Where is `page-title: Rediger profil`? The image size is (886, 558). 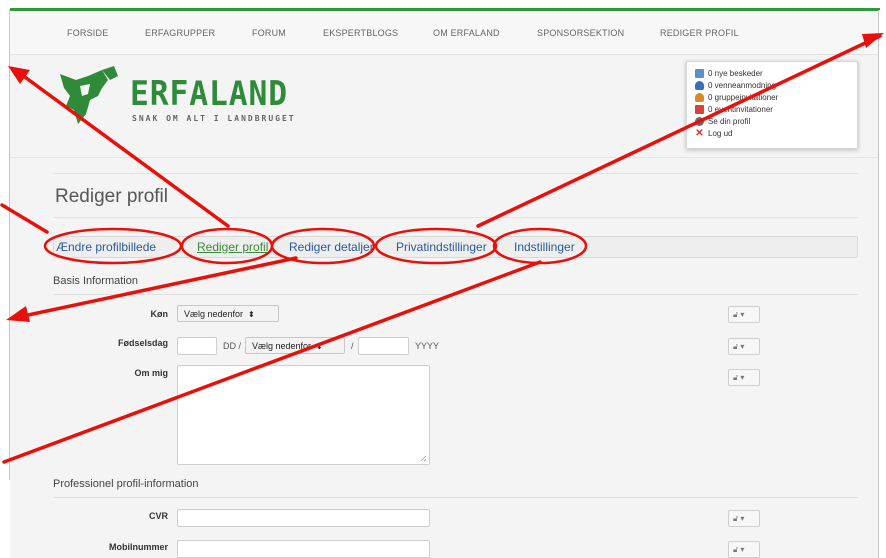
page-title: Rediger profil is located at coordinates (111, 196).